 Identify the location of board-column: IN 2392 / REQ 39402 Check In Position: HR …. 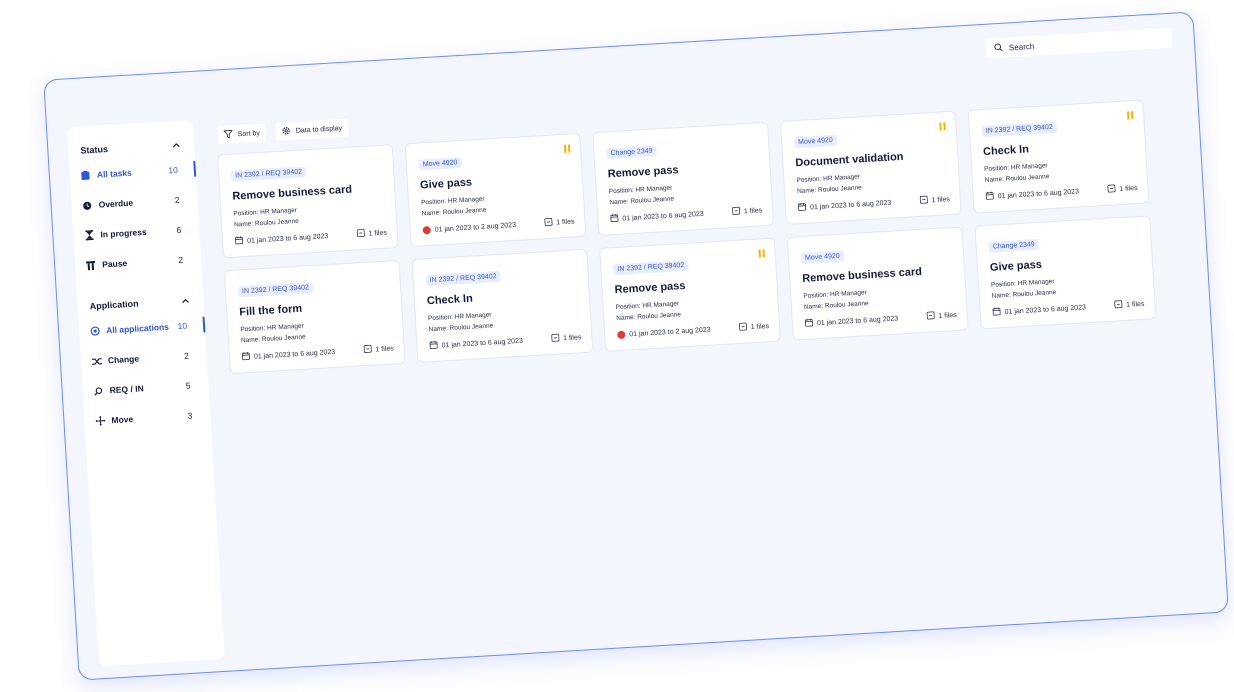
(1062, 214).